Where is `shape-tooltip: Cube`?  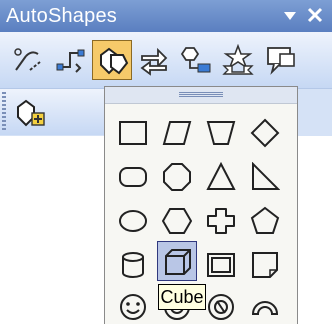 shape-tooltip: Cube is located at coordinates (182, 297).